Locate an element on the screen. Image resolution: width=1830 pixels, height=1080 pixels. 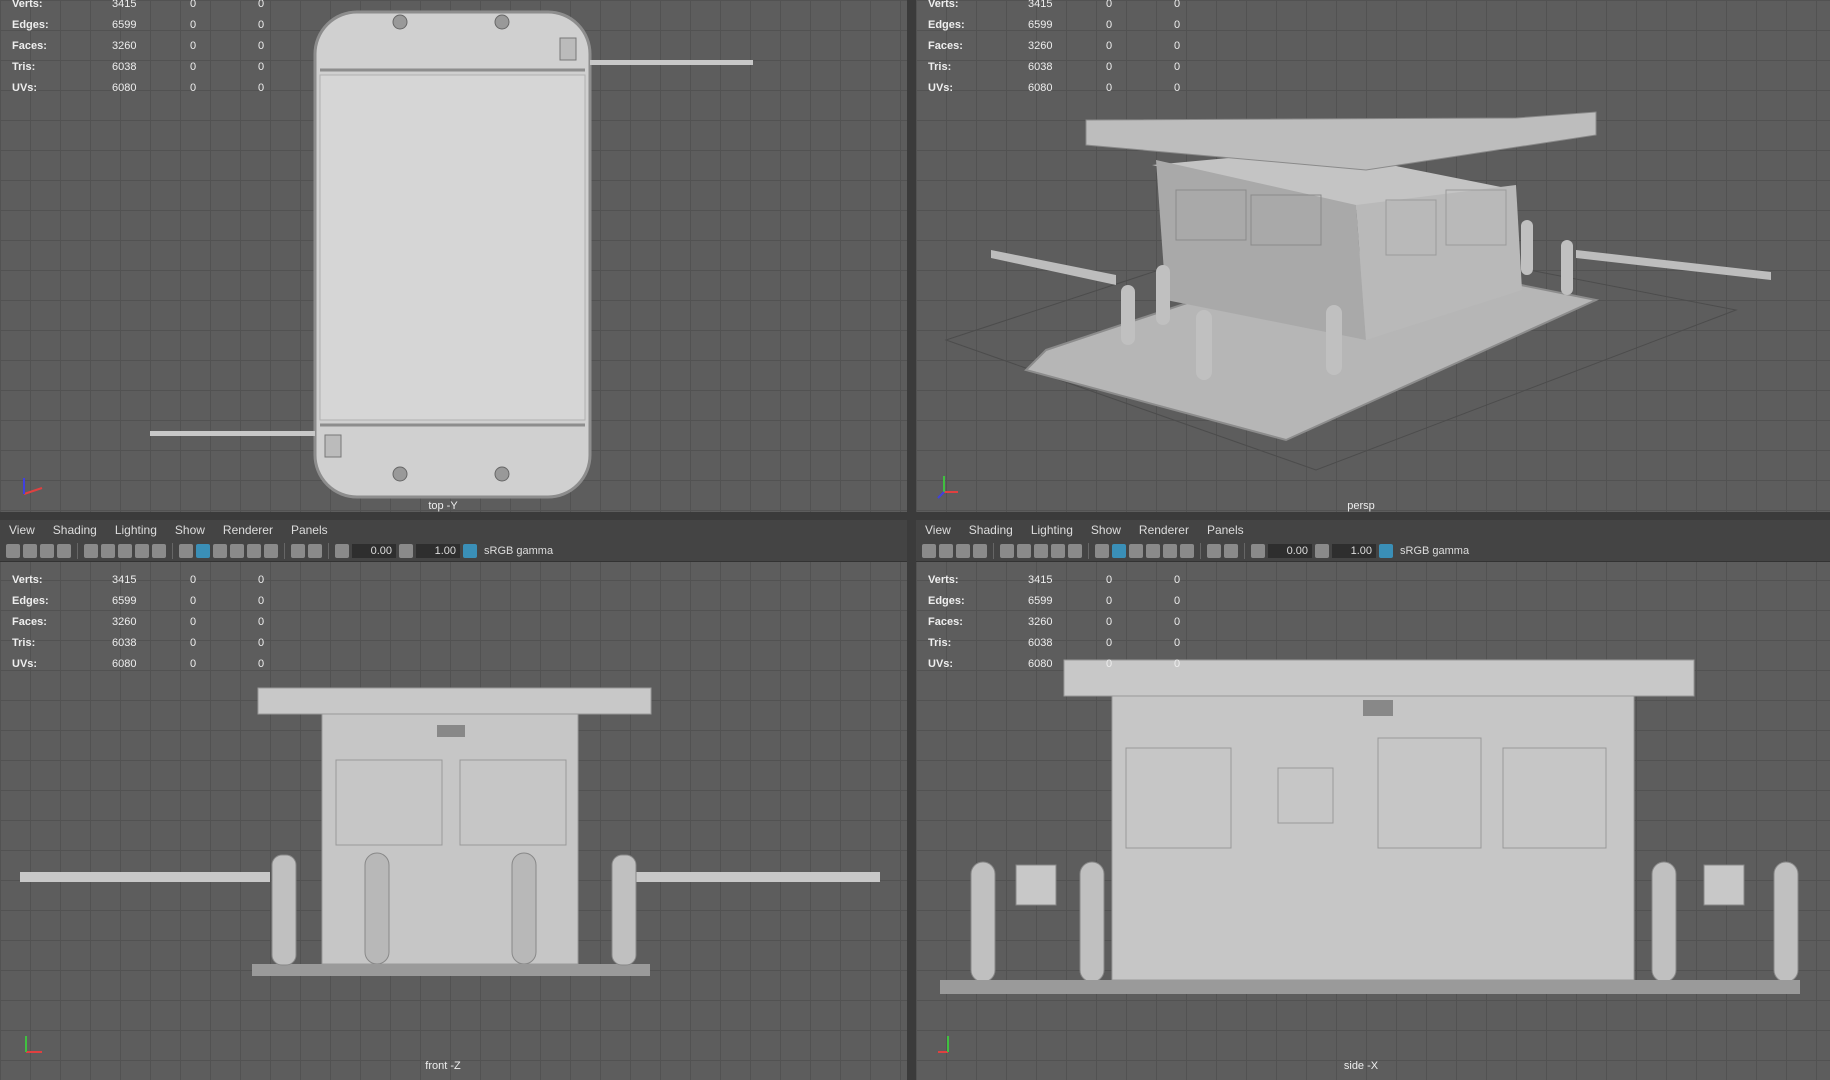
viewport-label-side: side -X is located at coordinates (1361, 1066).